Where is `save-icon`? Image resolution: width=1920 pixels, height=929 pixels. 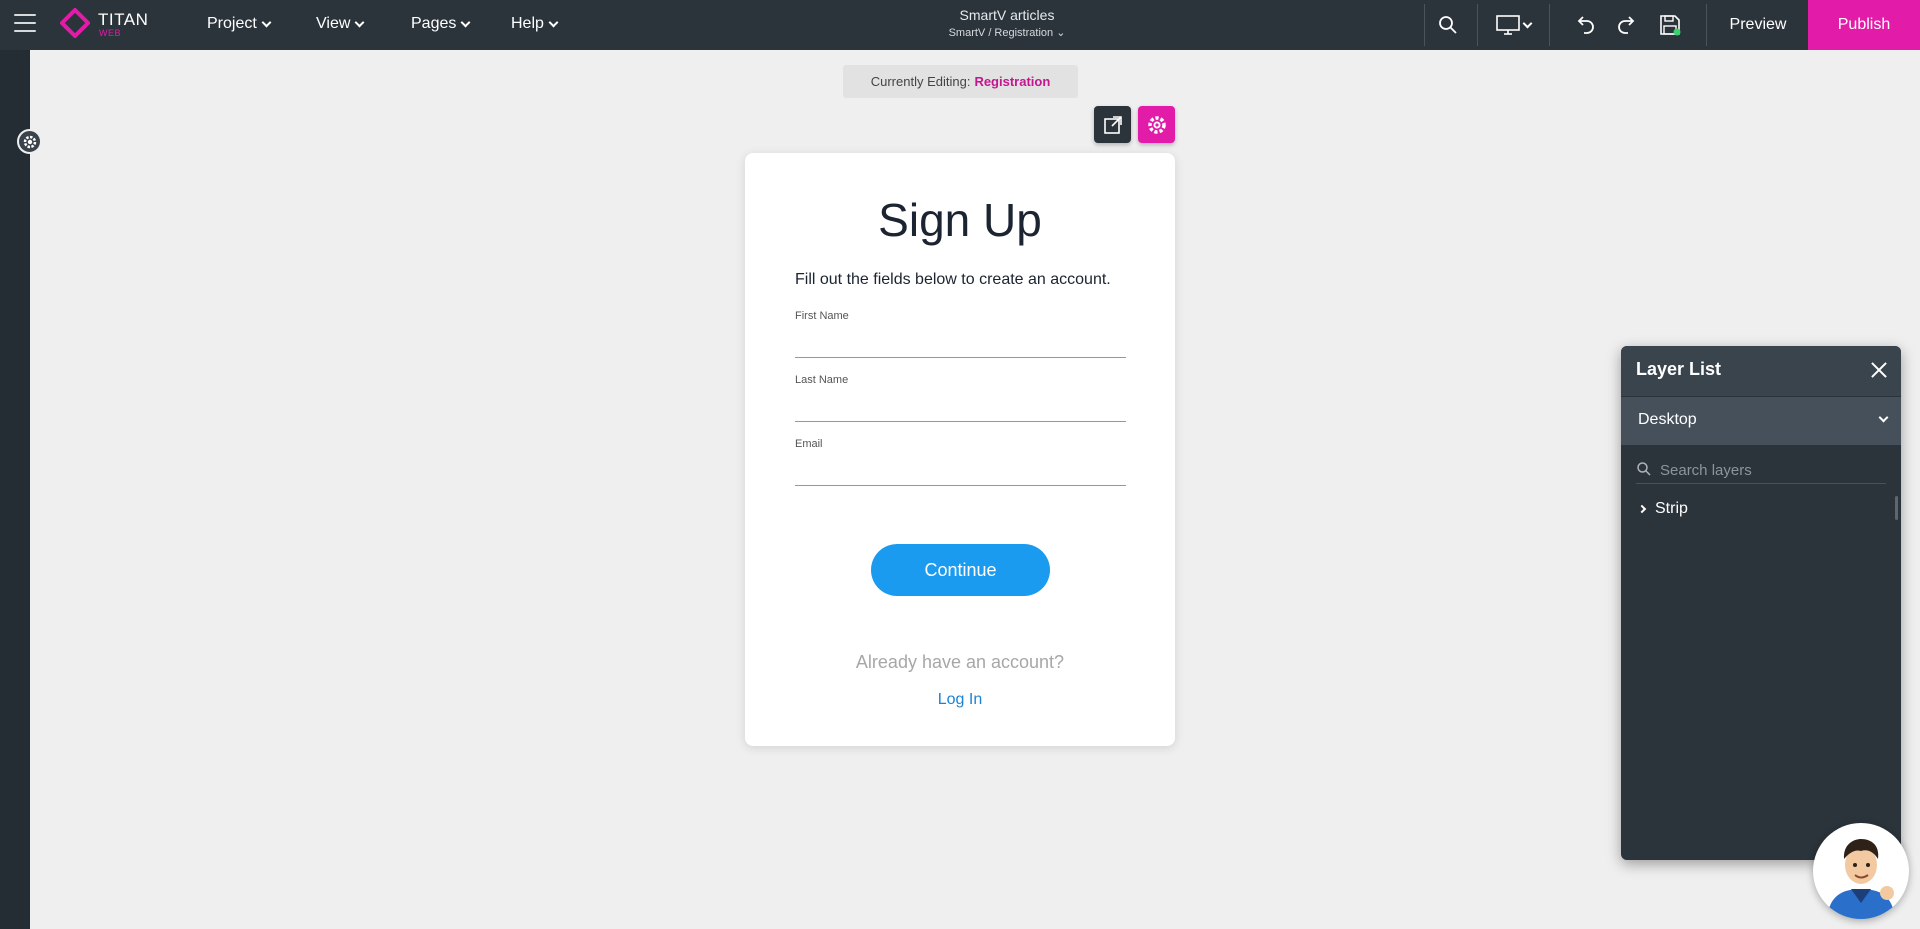 save-icon is located at coordinates (1670, 25).